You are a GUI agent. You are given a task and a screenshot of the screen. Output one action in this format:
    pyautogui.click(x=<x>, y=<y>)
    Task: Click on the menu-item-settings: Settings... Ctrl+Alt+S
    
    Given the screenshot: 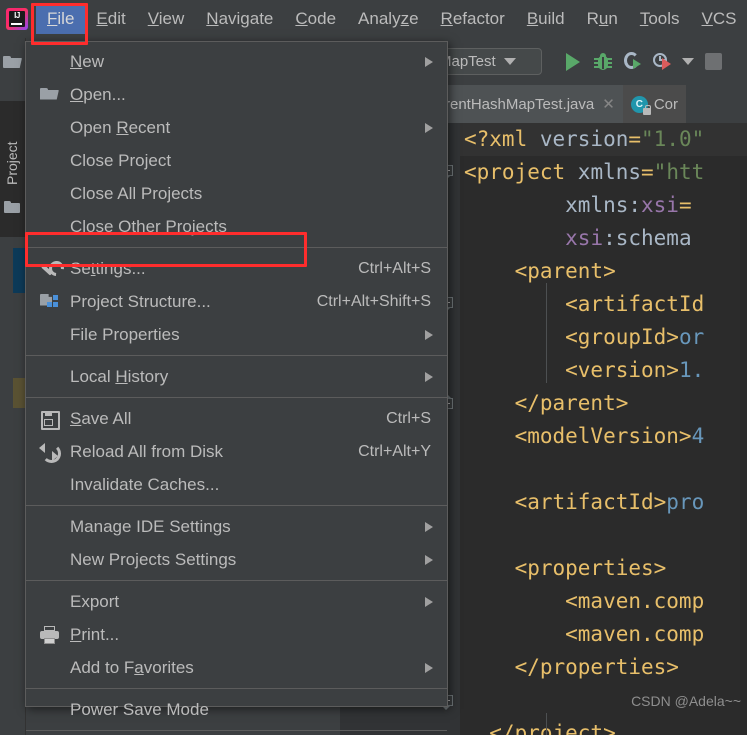 What is the action you would take?
    pyautogui.click(x=236, y=268)
    